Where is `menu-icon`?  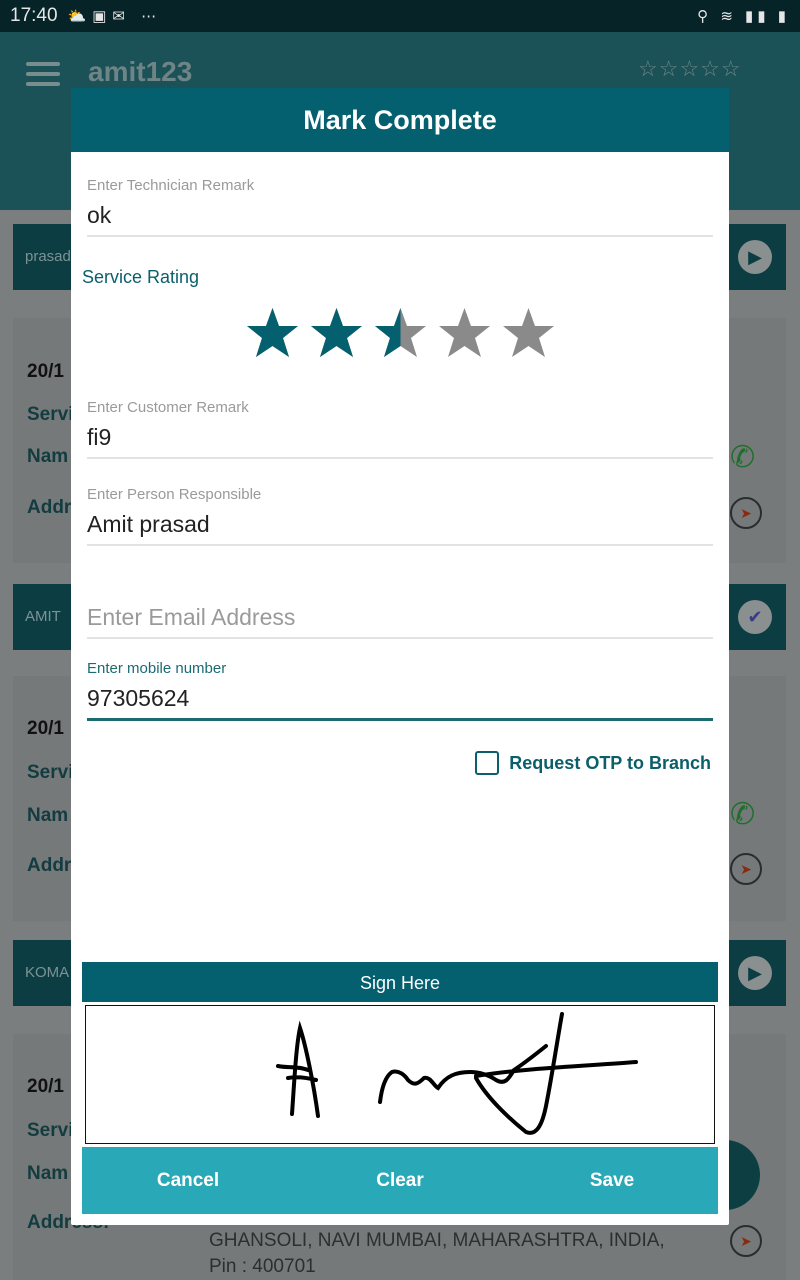
menu-icon is located at coordinates (43, 74).